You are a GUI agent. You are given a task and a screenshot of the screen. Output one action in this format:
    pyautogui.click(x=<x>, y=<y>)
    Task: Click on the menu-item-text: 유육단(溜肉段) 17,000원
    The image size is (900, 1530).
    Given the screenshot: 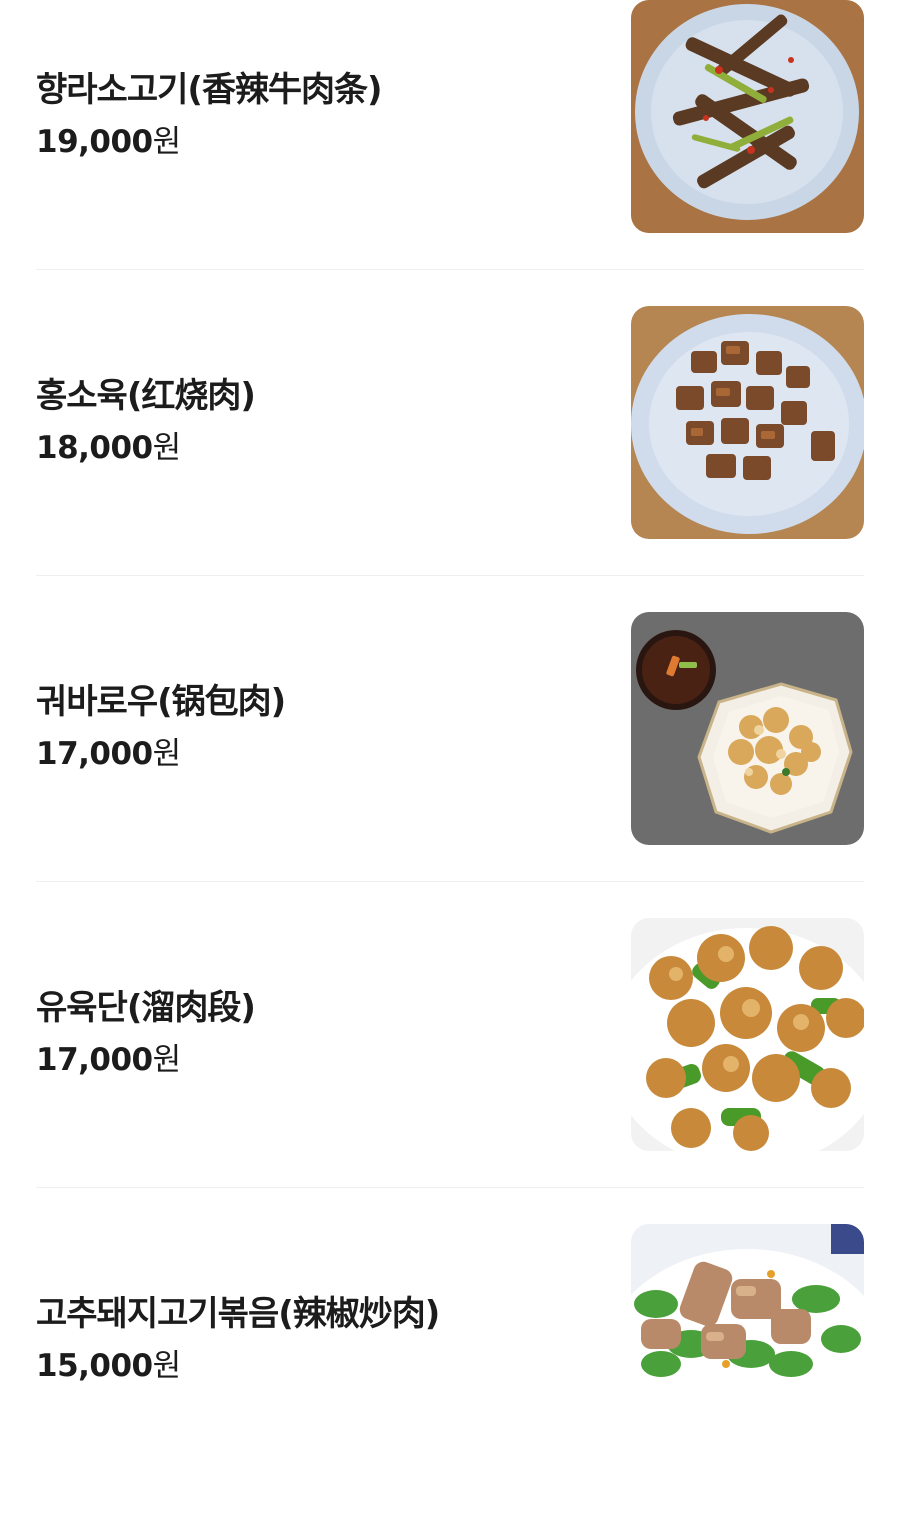 What is the action you would take?
    pyautogui.click(x=316, y=1033)
    